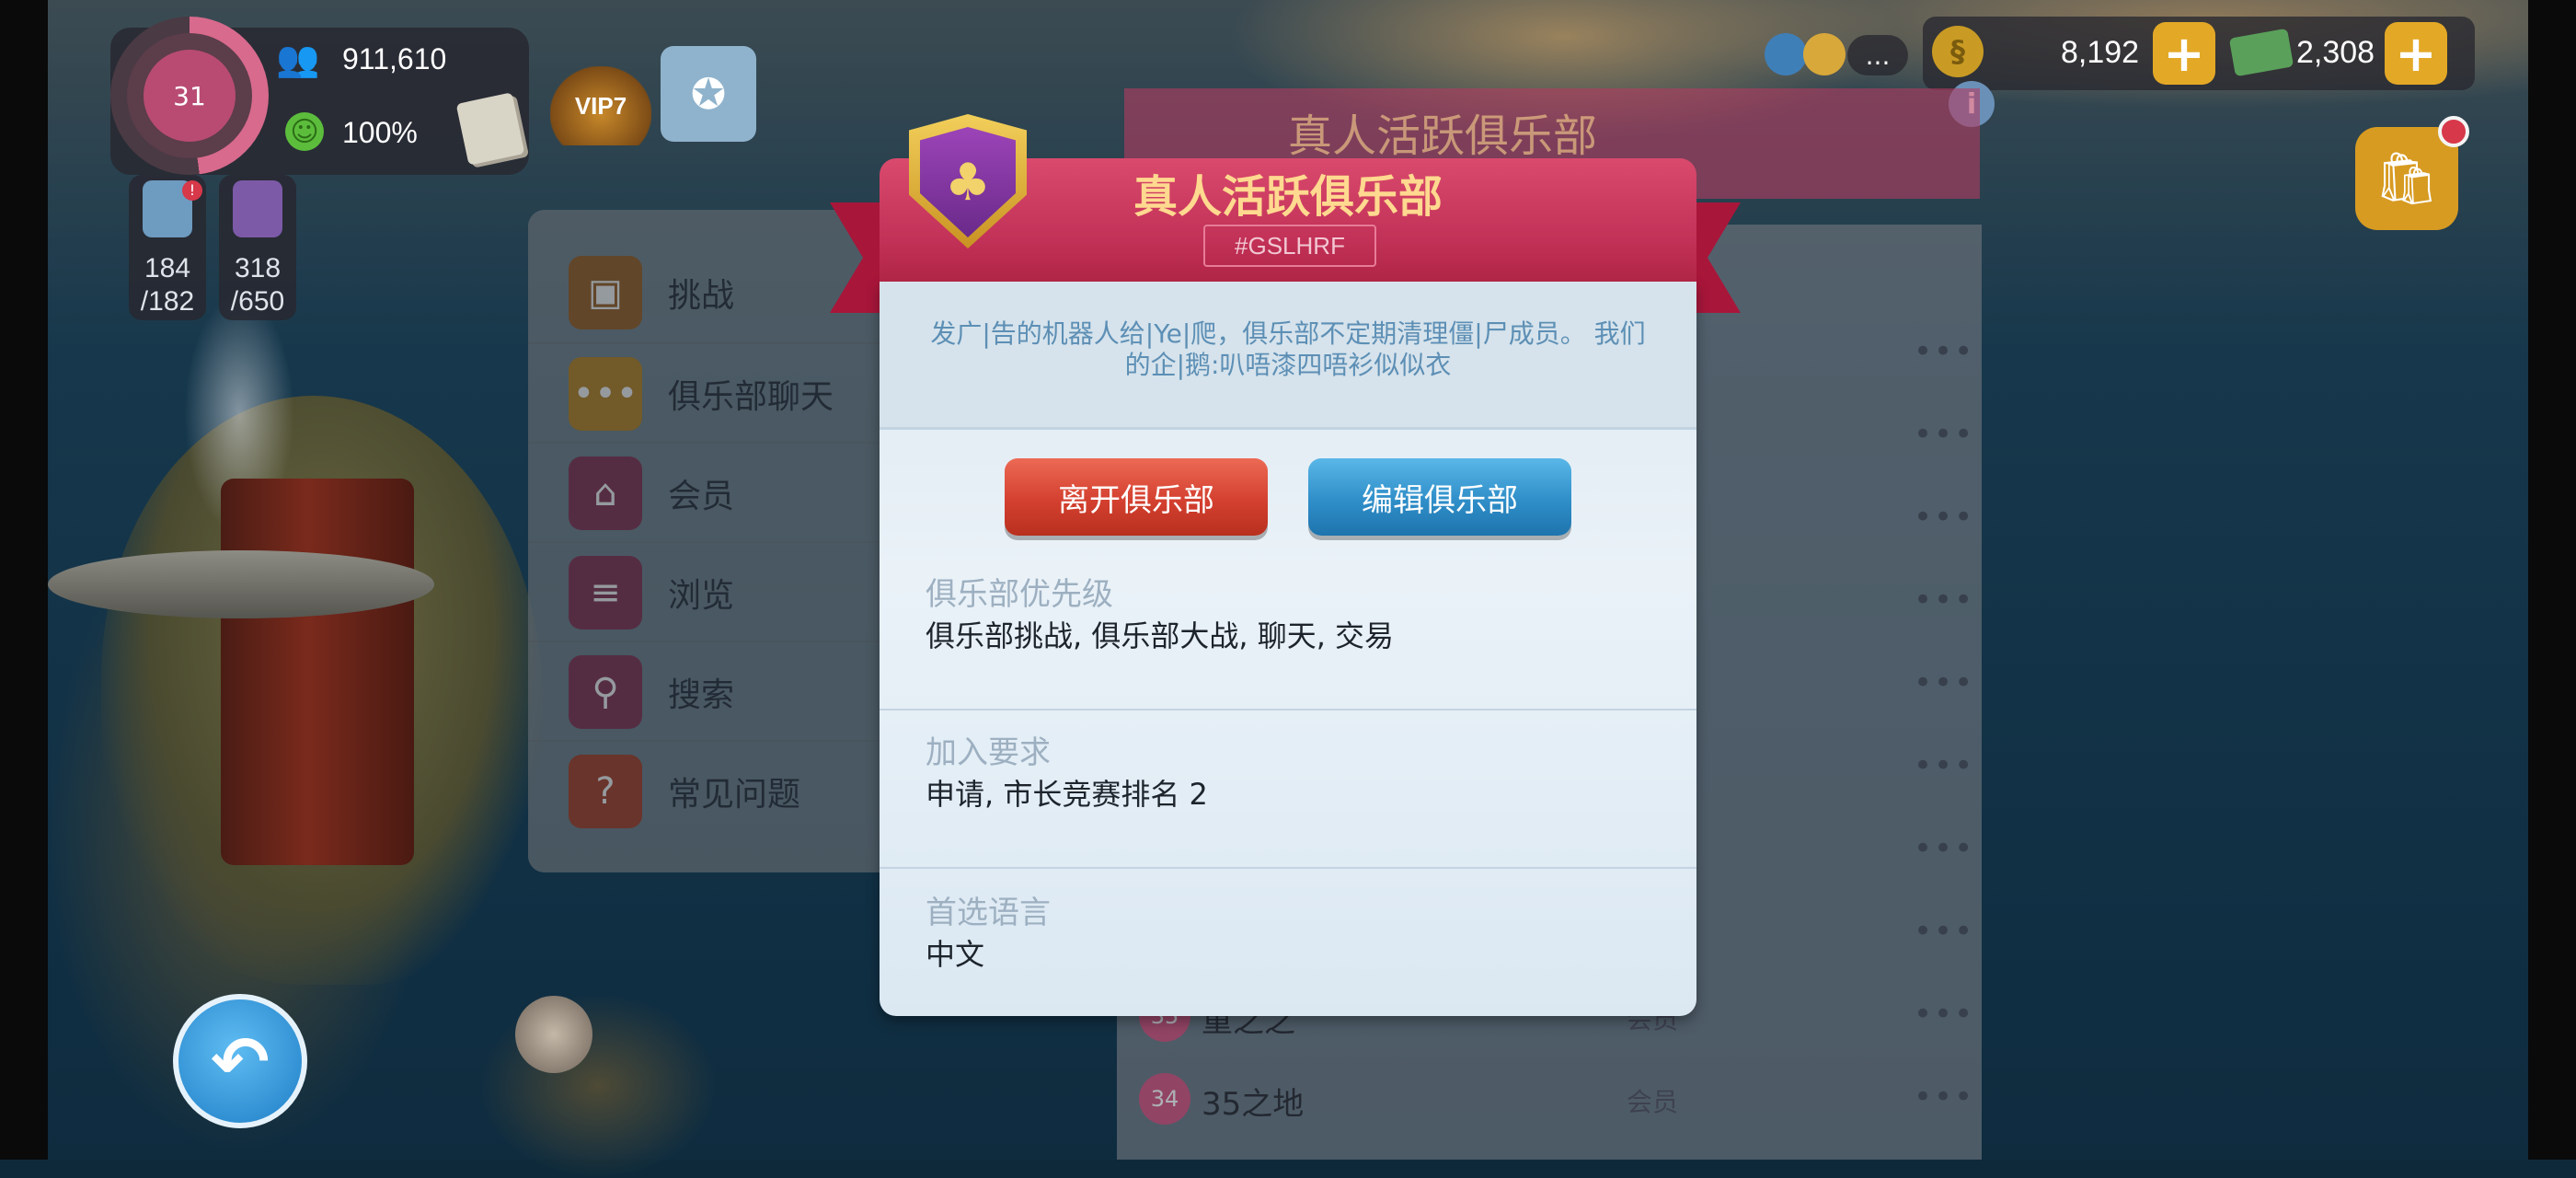 This screenshot has height=1178, width=2576. I want to click on population-icon: 👥, so click(298, 59).